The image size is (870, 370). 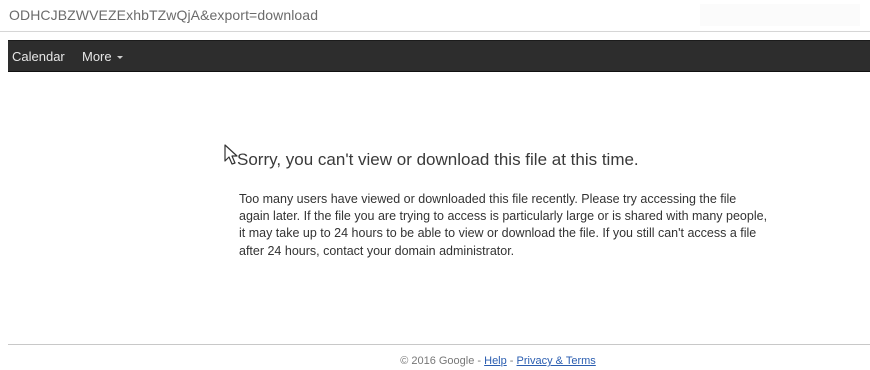 What do you see at coordinates (38, 56) in the screenshot?
I see `nav-calendar: Calendar` at bounding box center [38, 56].